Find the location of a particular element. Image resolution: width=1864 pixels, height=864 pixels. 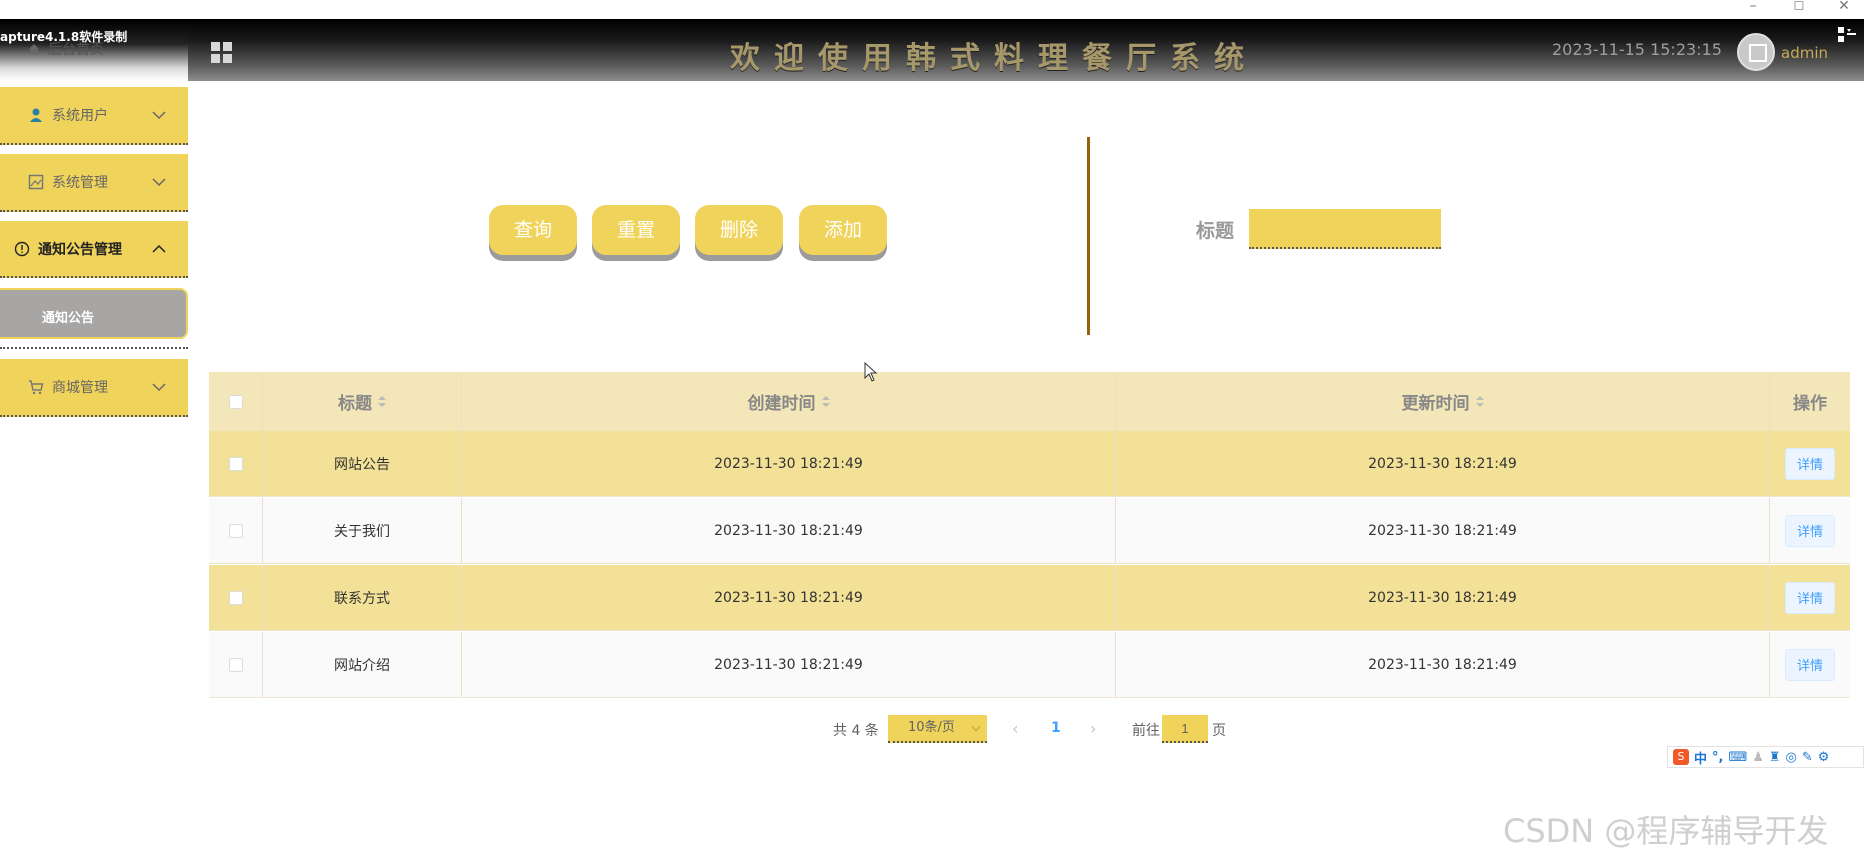

username: admin is located at coordinates (1804, 53).